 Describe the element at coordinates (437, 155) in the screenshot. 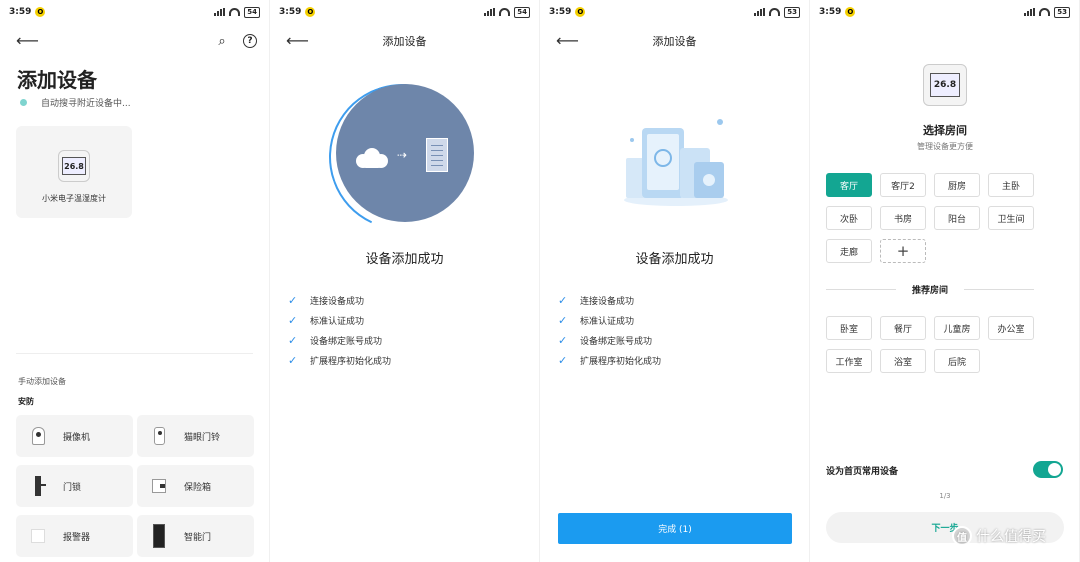

I see `document-icon` at that location.